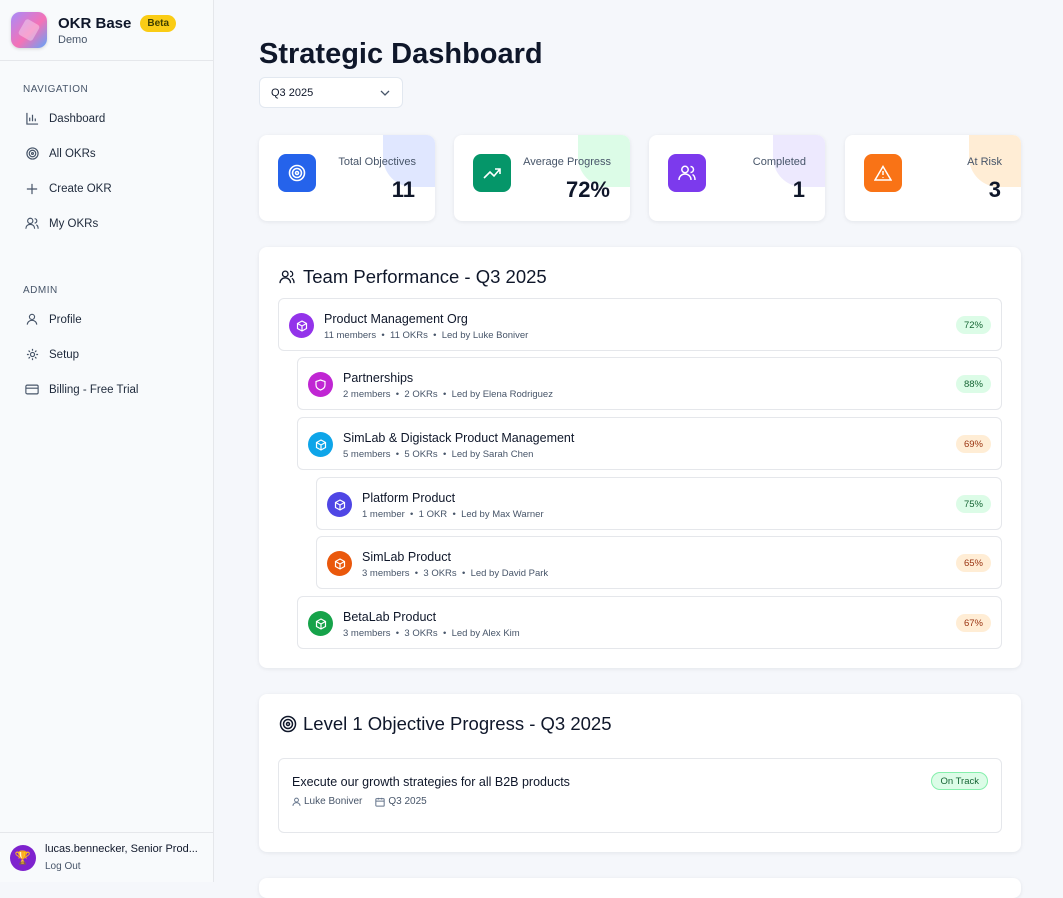 The width and height of the screenshot is (1063, 898). Describe the element at coordinates (106, 319) in the screenshot. I see `nav-item-profile: Profile` at that location.